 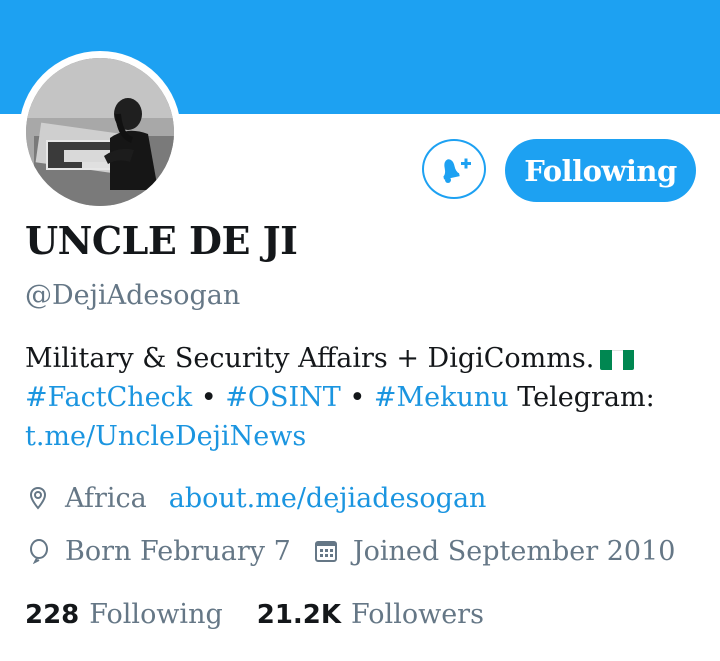 I want to click on followers-stat: 21.2K Followers, so click(x=370, y=614).